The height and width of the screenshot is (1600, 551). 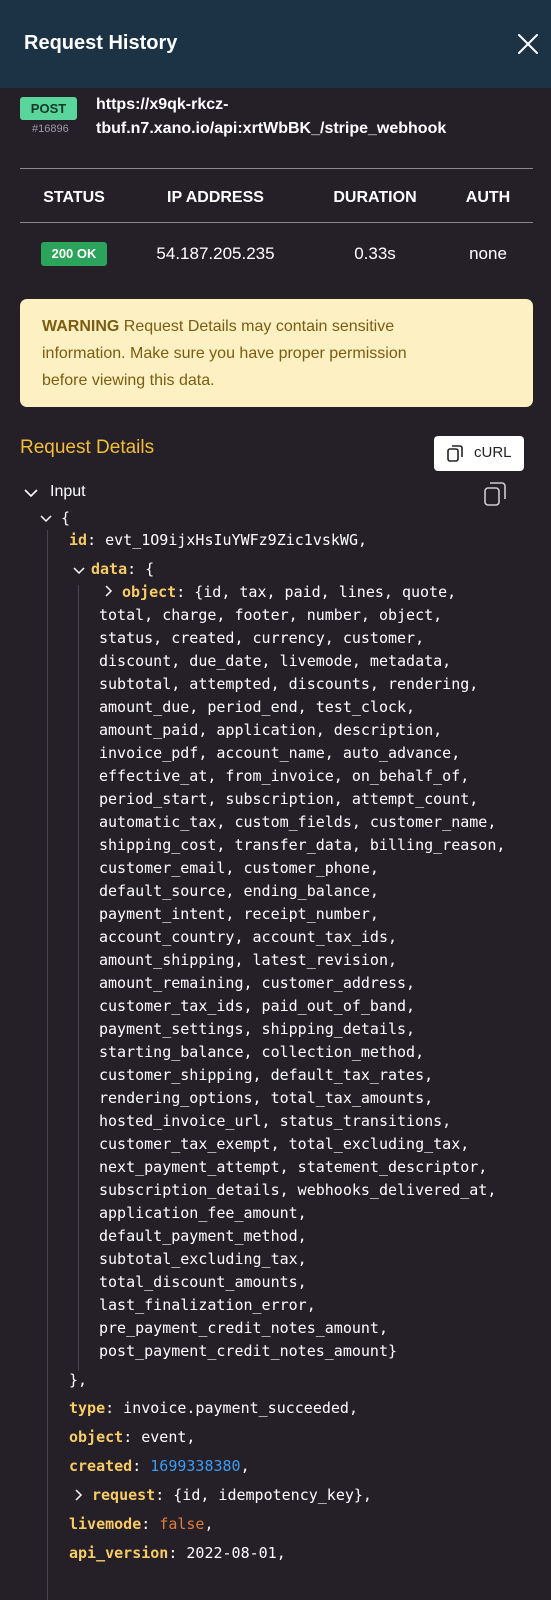 What do you see at coordinates (203, 1213) in the screenshot?
I see `object-line: application_fee_amount,` at bounding box center [203, 1213].